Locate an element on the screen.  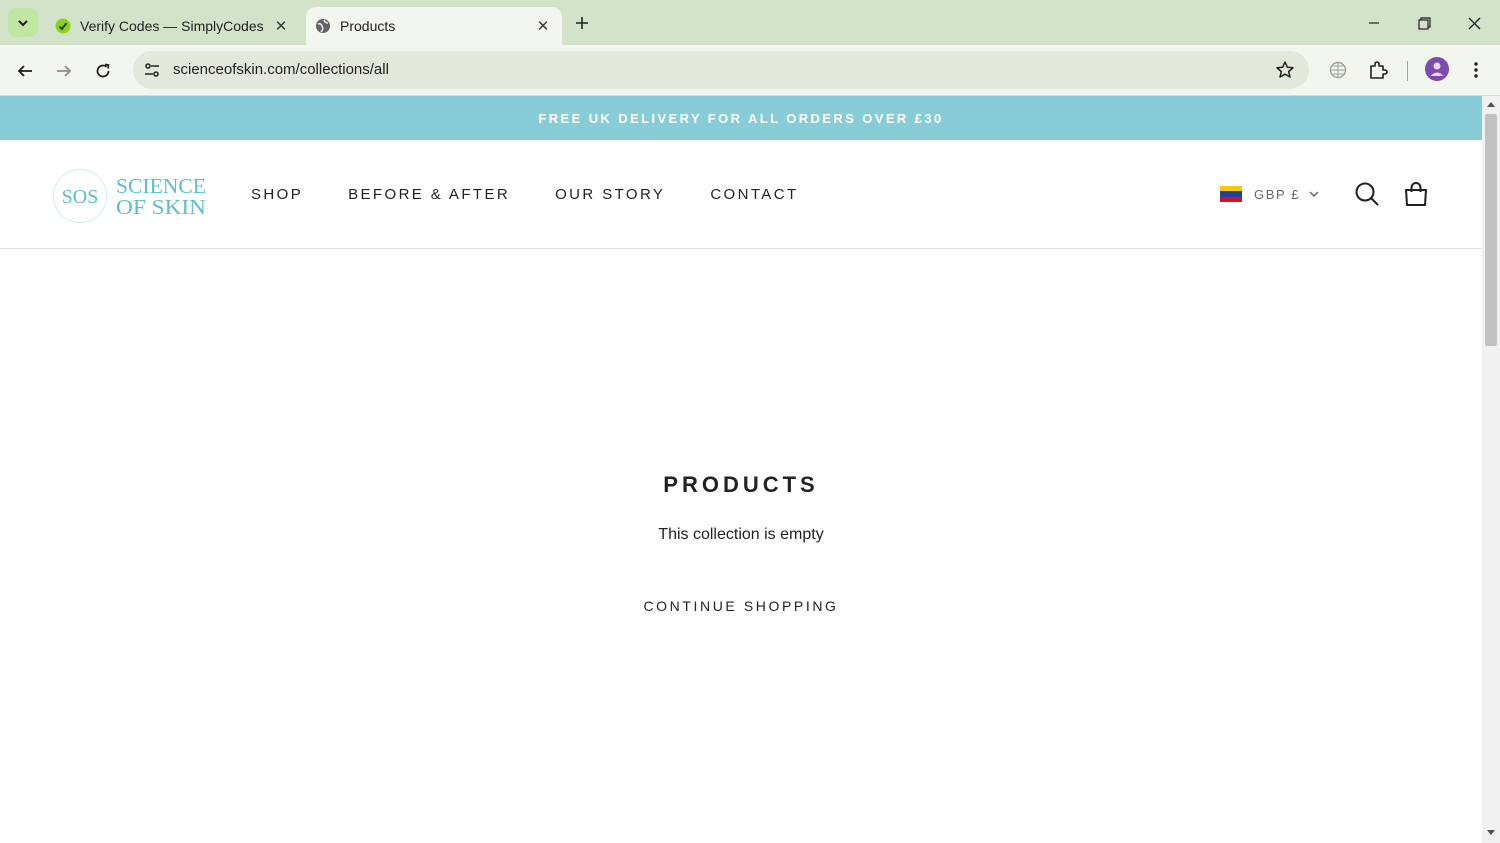
tab-strip: Verify Codes — SimplyCodes ✕ Products ✕ is located at coordinates (750, 22).